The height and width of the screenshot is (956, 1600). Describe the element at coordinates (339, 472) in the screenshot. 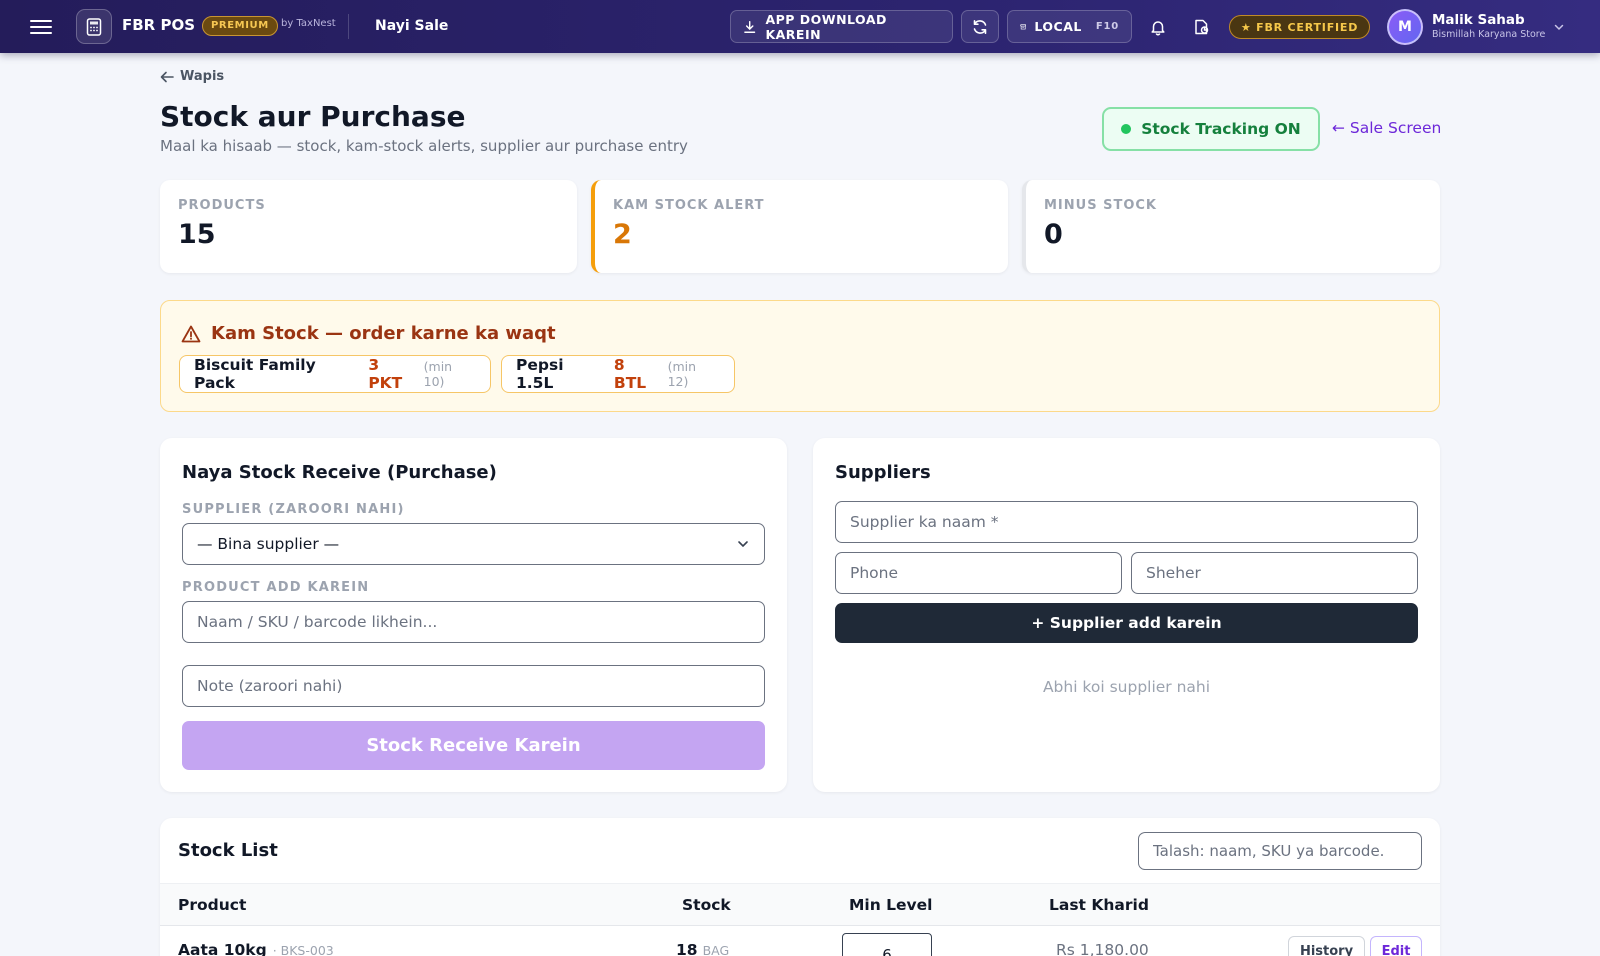

I see `purchase-title: Naya Stock Receive (Purchase)` at that location.